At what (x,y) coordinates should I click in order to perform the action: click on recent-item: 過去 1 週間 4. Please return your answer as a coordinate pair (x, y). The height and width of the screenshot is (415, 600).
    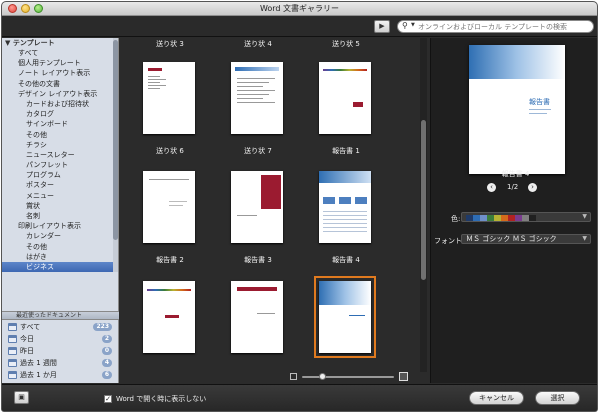
    Looking at the image, I should click on (60, 363).